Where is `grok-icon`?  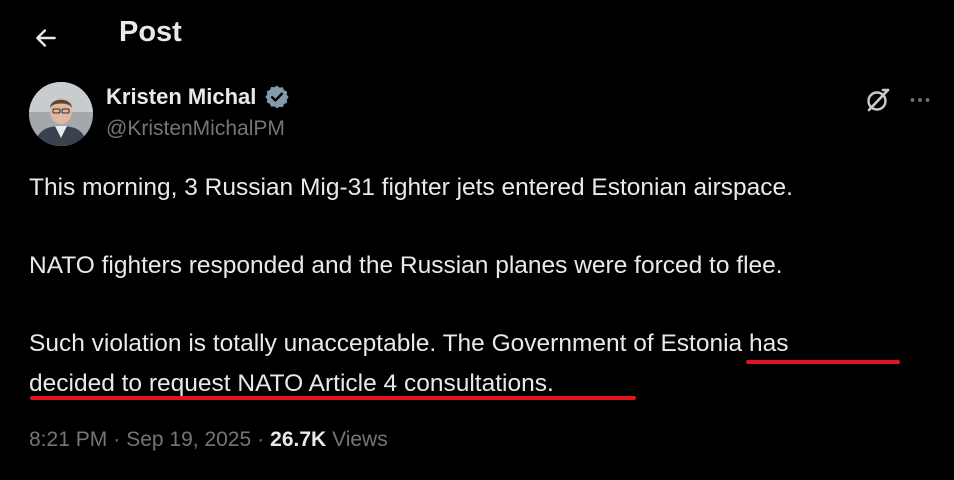
grok-icon is located at coordinates (878, 100).